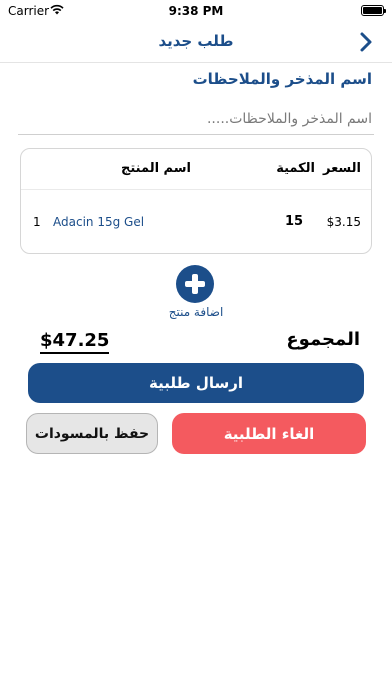 This screenshot has width=392, height=696. What do you see at coordinates (156, 168) in the screenshot?
I see `column-header-product-name: اسم المنتج` at bounding box center [156, 168].